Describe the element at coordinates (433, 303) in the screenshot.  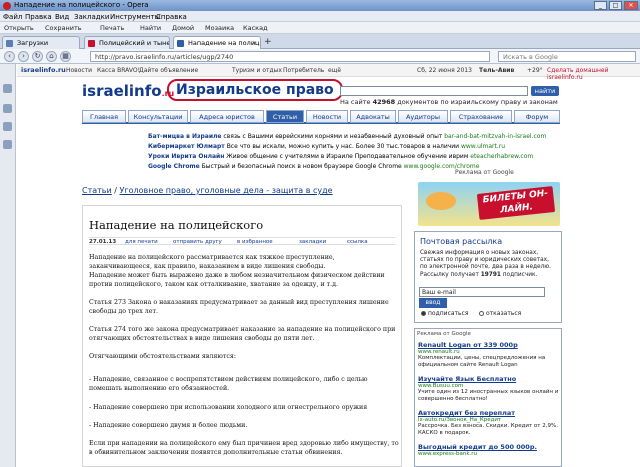
I see `subscribe-button: ввод` at that location.